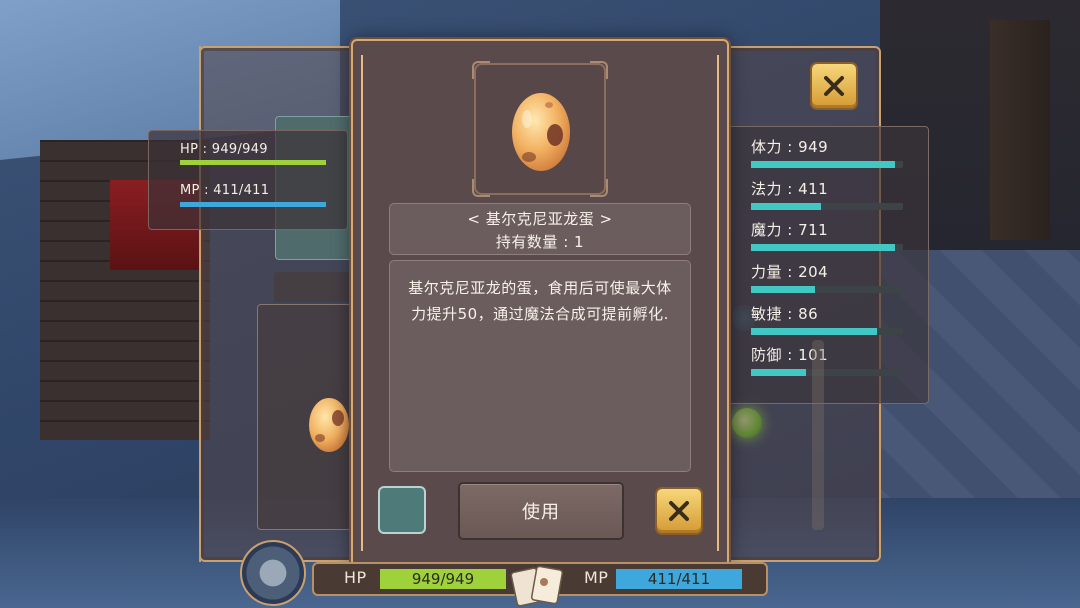 Image resolution: width=1080 pixels, height=608 pixels. I want to click on hud-hp-label: HP, so click(355, 577).